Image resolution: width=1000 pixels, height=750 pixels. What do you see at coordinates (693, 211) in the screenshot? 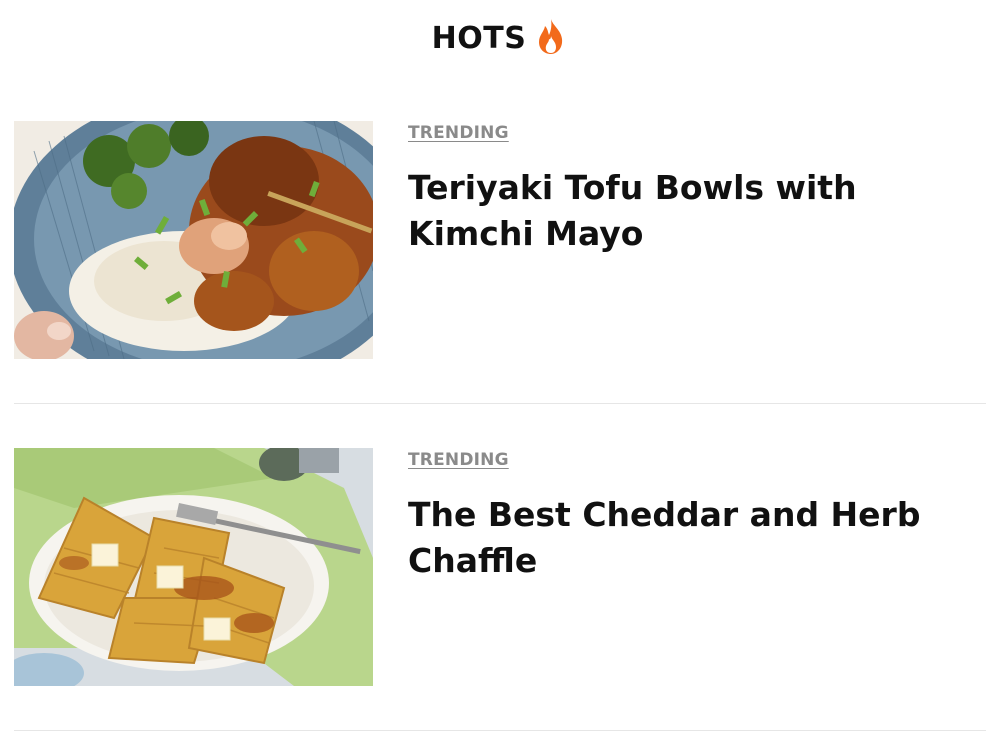
I see `recipe-title-link: Teriyaki Tofu Bowls with Kimchi Mayo` at bounding box center [693, 211].